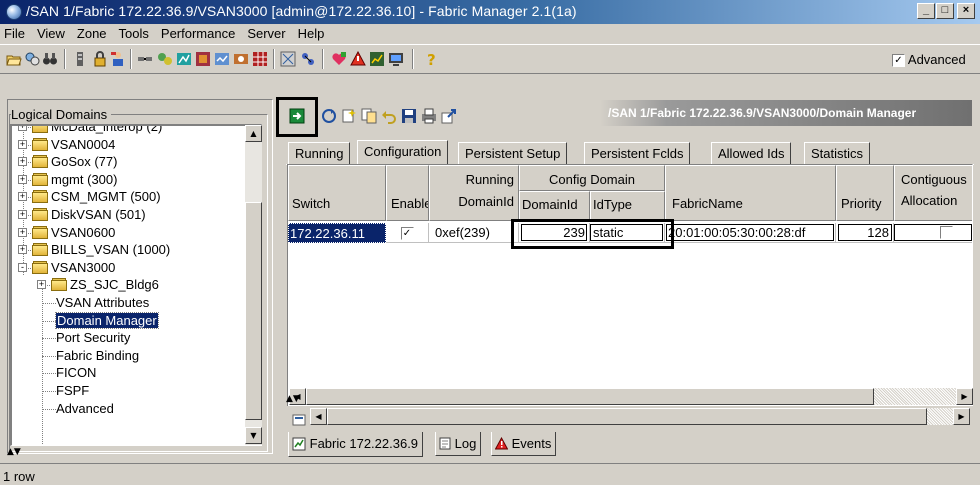 Image resolution: width=980 pixels, height=485 pixels. I want to click on contiguous-checkbox, so click(946, 232).